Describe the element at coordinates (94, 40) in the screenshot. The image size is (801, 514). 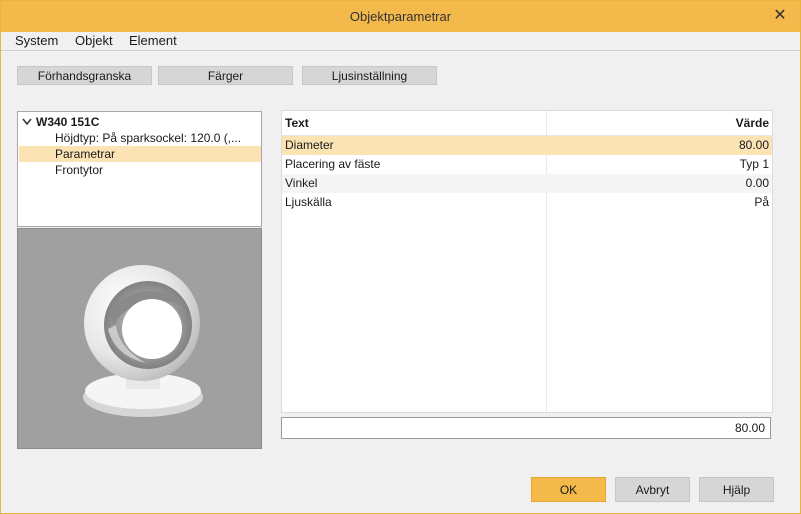
I see `menu-objekt: Objekt` at that location.